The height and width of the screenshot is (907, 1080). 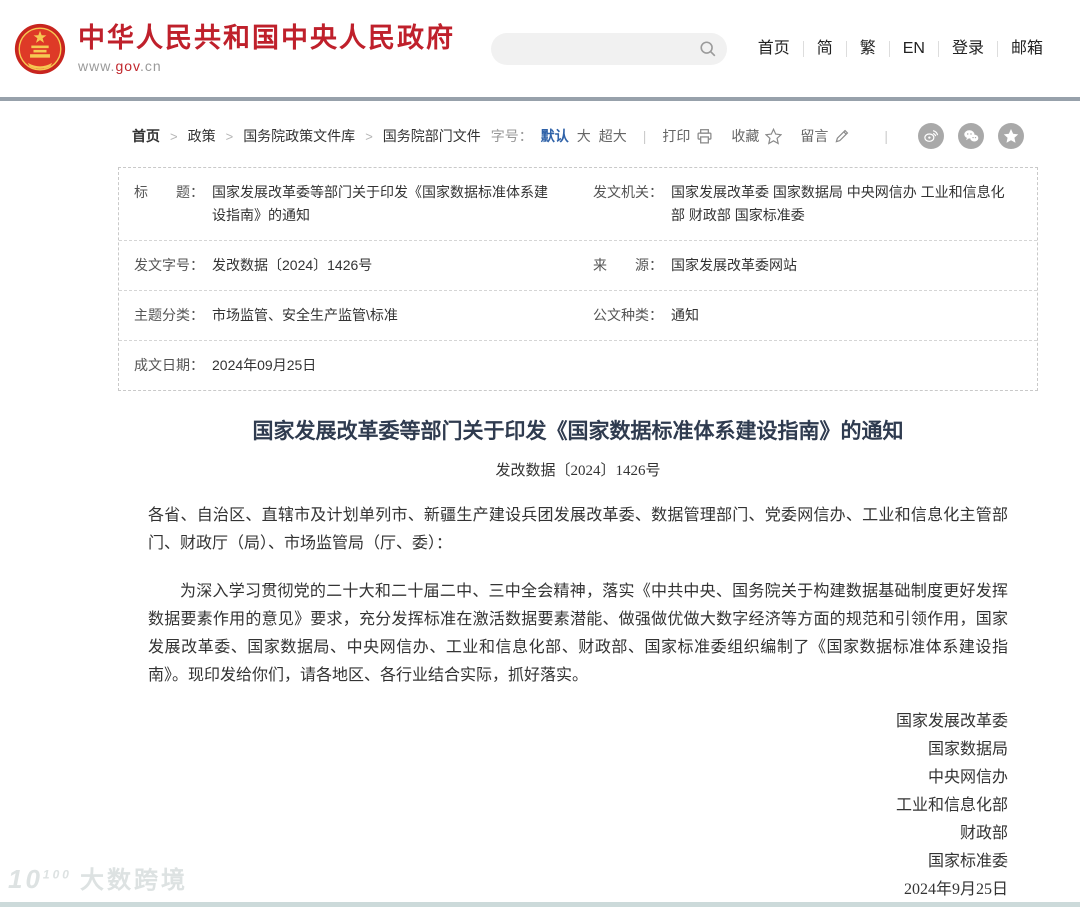 What do you see at coordinates (1027, 48) in the screenshot?
I see `nav-mailbox: 邮箱` at bounding box center [1027, 48].